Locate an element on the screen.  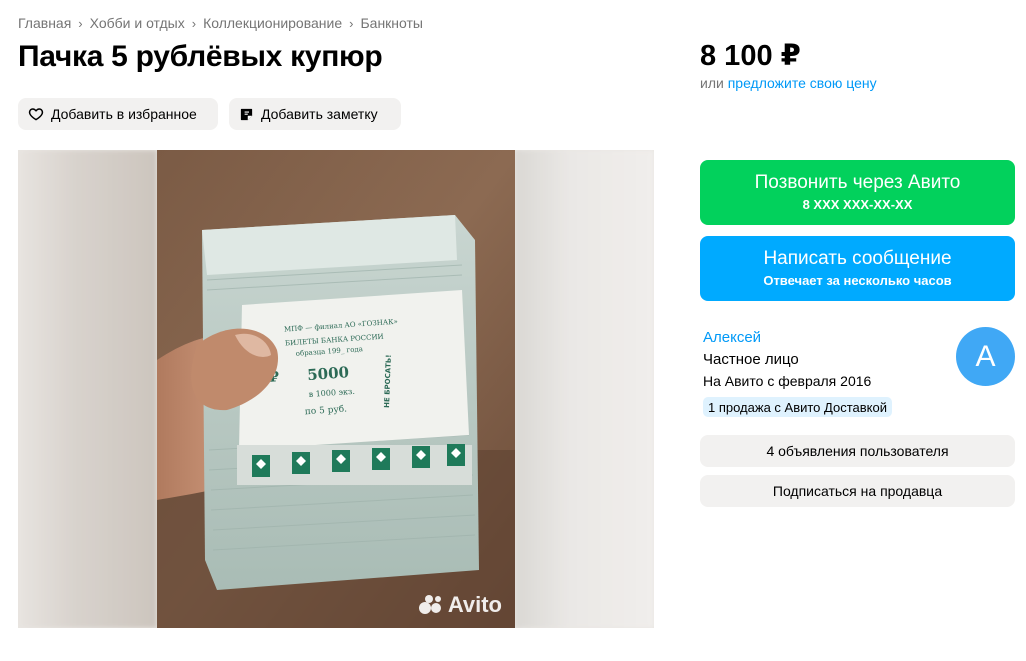
band-amount: 5000 is located at coordinates (328, 373).